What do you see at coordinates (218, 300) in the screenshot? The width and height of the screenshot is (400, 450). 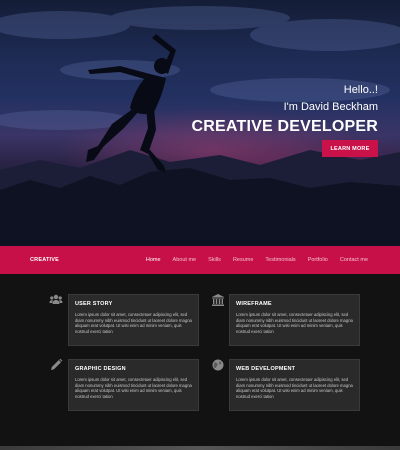 I see `bank-icon` at bounding box center [218, 300].